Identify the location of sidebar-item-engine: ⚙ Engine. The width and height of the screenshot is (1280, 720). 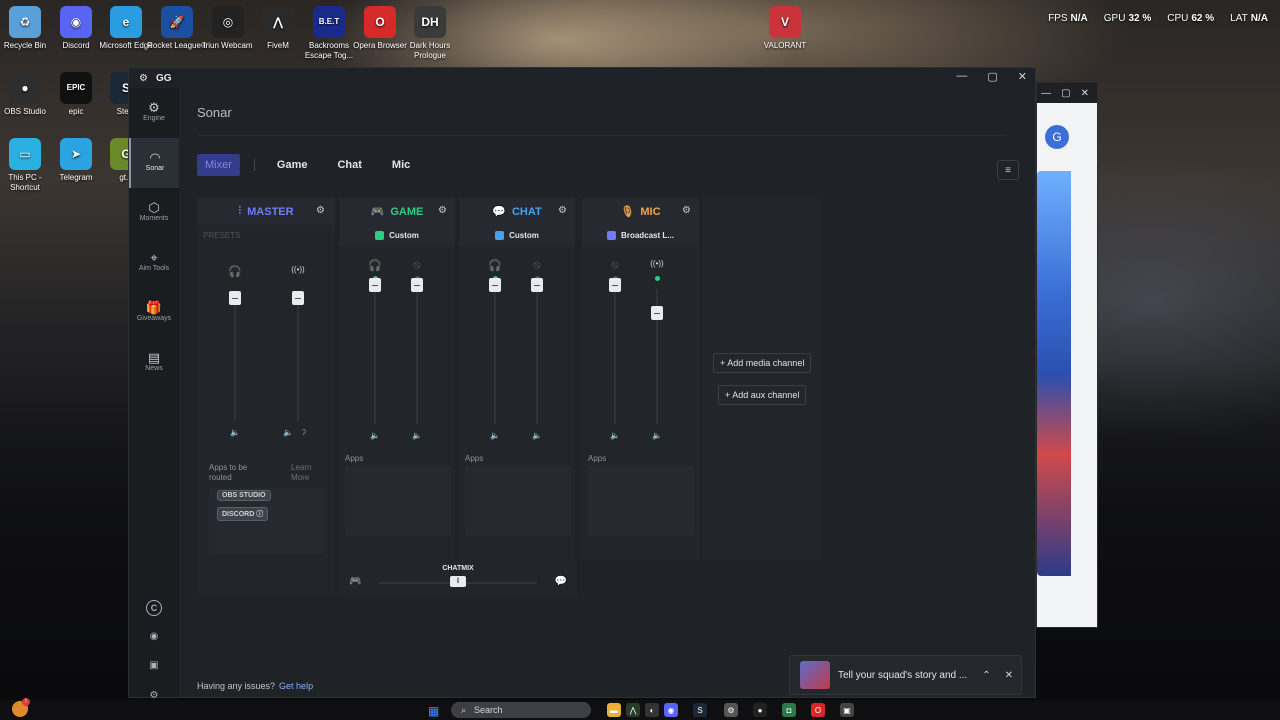
(154, 113).